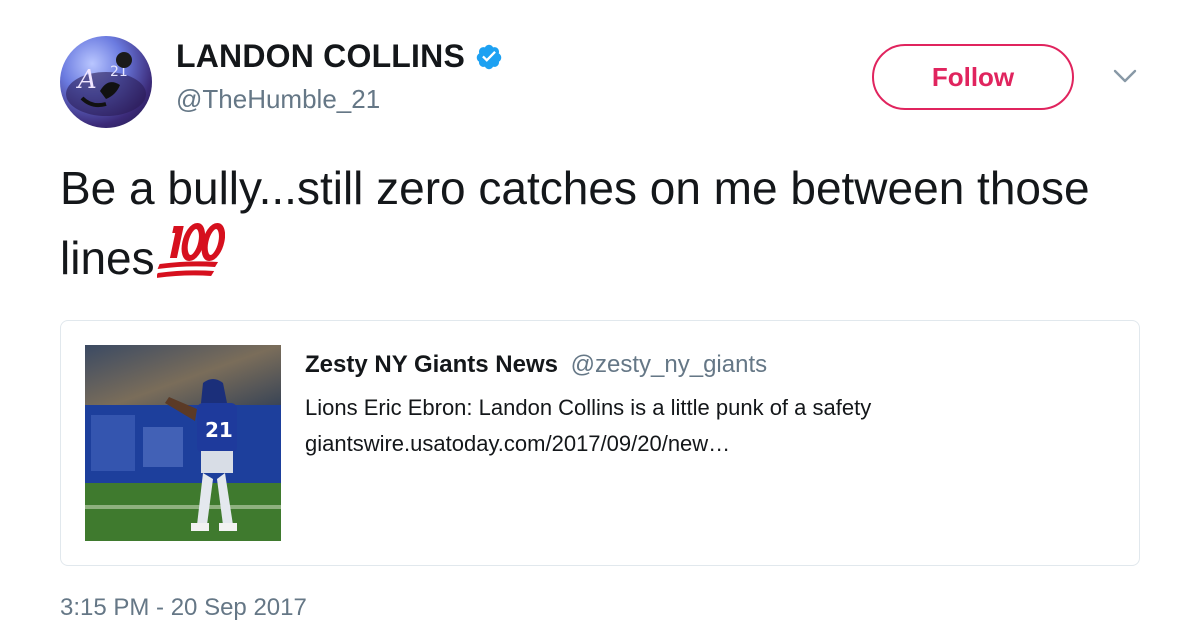  I want to click on follow-button: Follow, so click(973, 77).